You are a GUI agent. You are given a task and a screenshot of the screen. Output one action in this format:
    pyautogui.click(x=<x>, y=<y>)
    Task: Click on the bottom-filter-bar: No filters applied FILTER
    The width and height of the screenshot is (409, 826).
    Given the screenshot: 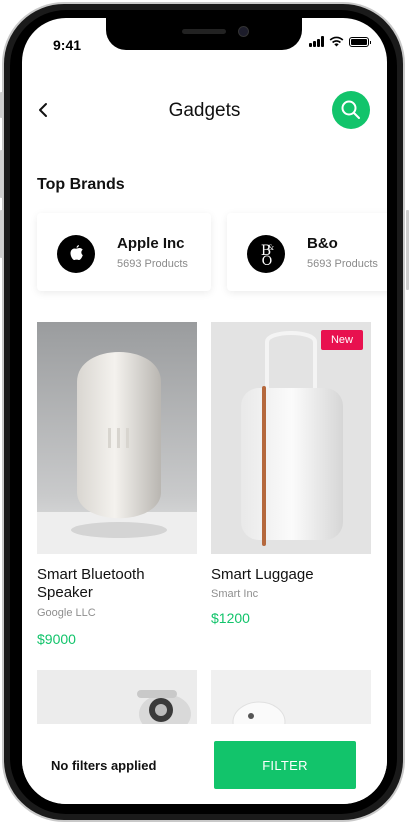 What is the action you would take?
    pyautogui.click(x=204, y=764)
    